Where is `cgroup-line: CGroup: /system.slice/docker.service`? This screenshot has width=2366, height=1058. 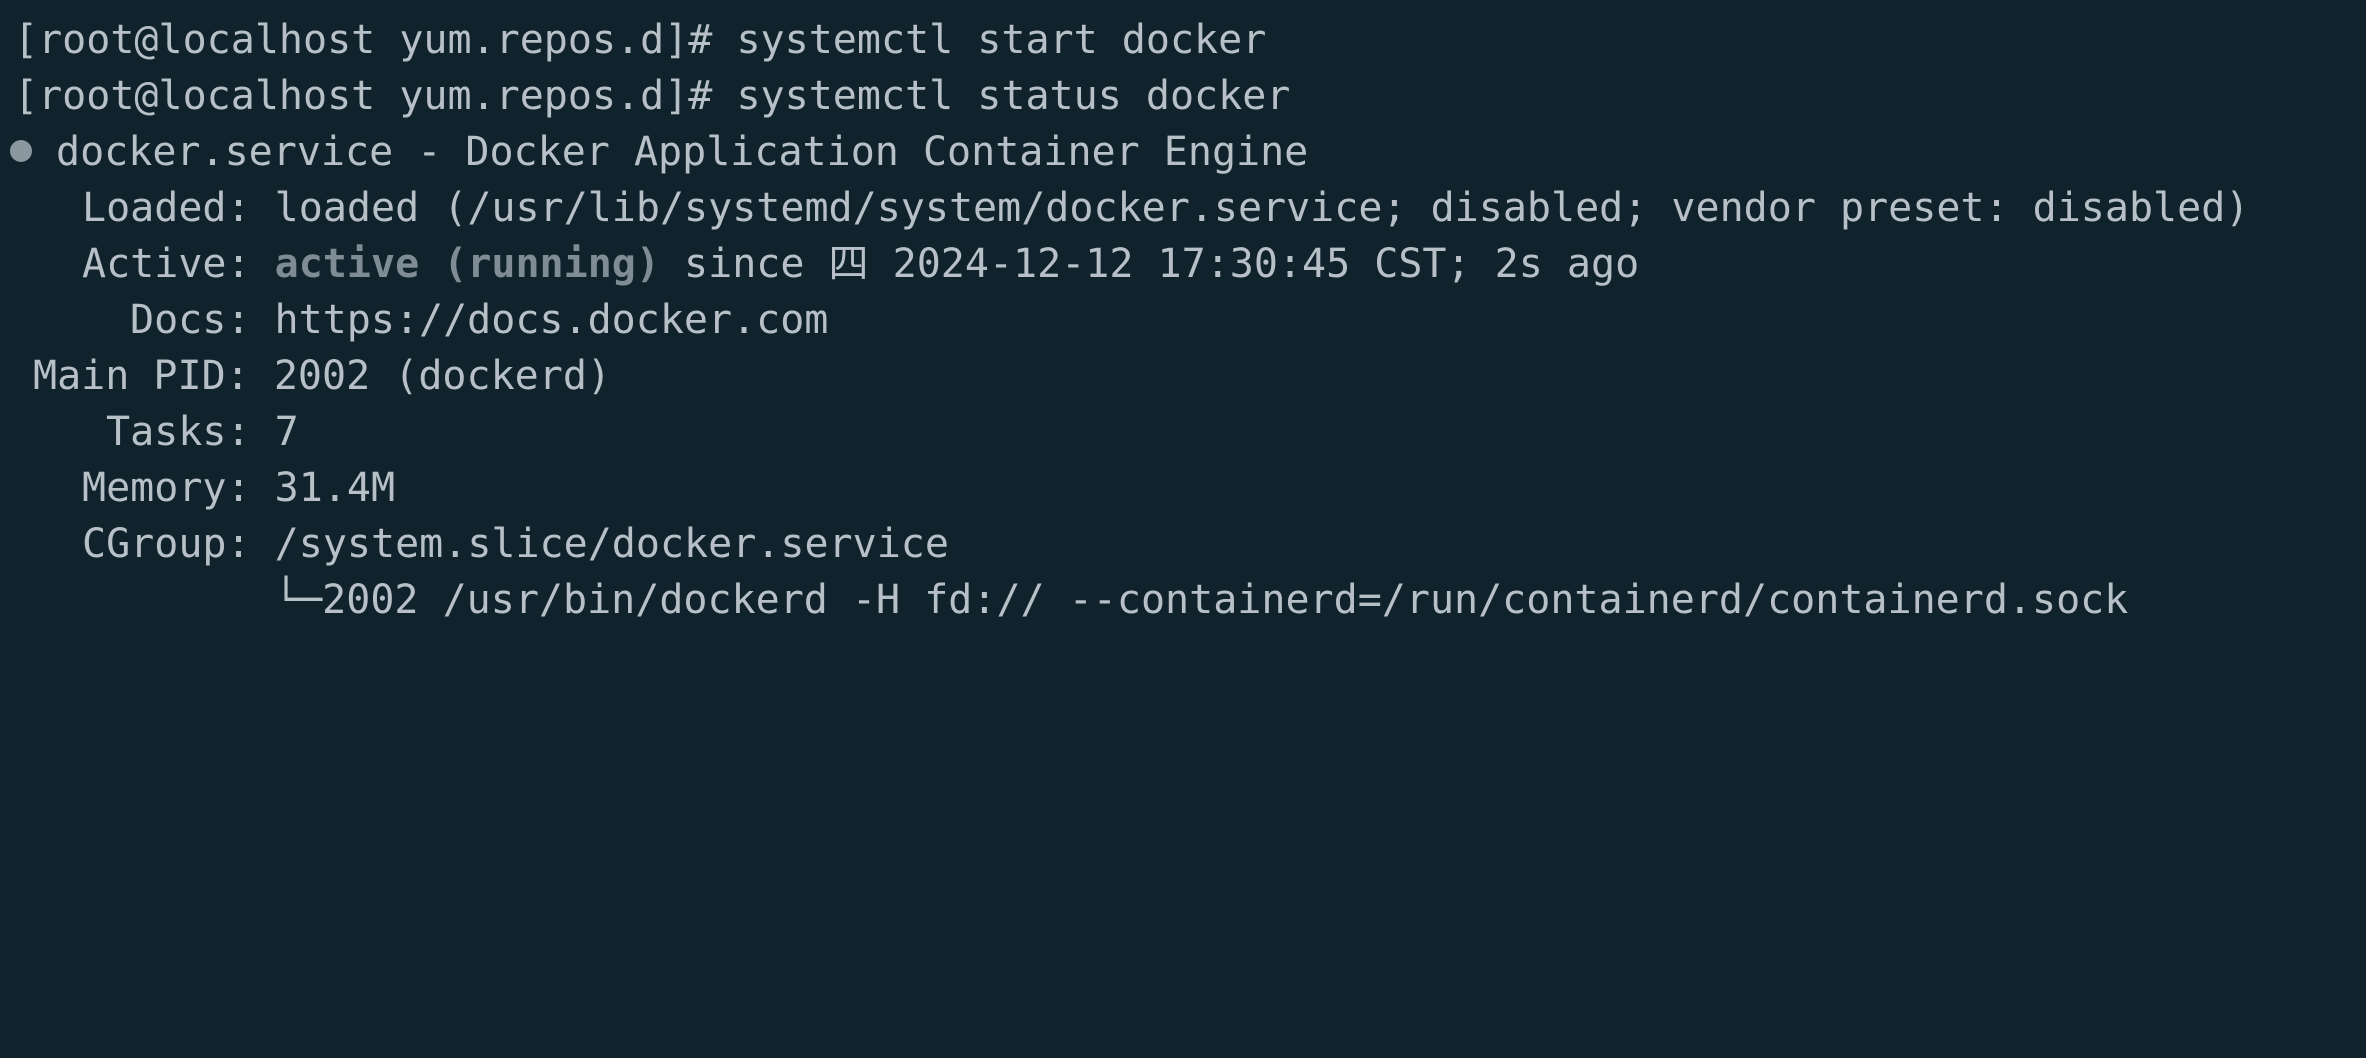 cgroup-line: CGroup: /system.slice/docker.service is located at coordinates (515, 544).